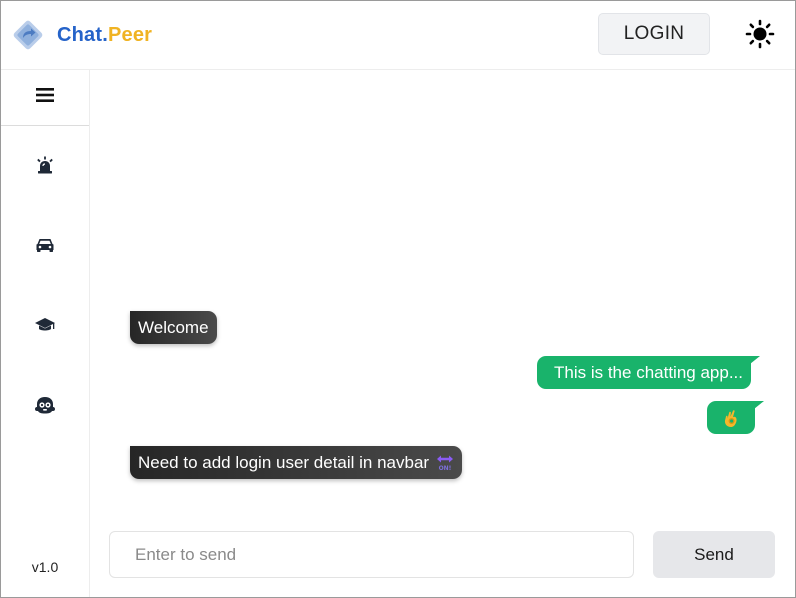  I want to click on sidebar-item-education, so click(45, 327).